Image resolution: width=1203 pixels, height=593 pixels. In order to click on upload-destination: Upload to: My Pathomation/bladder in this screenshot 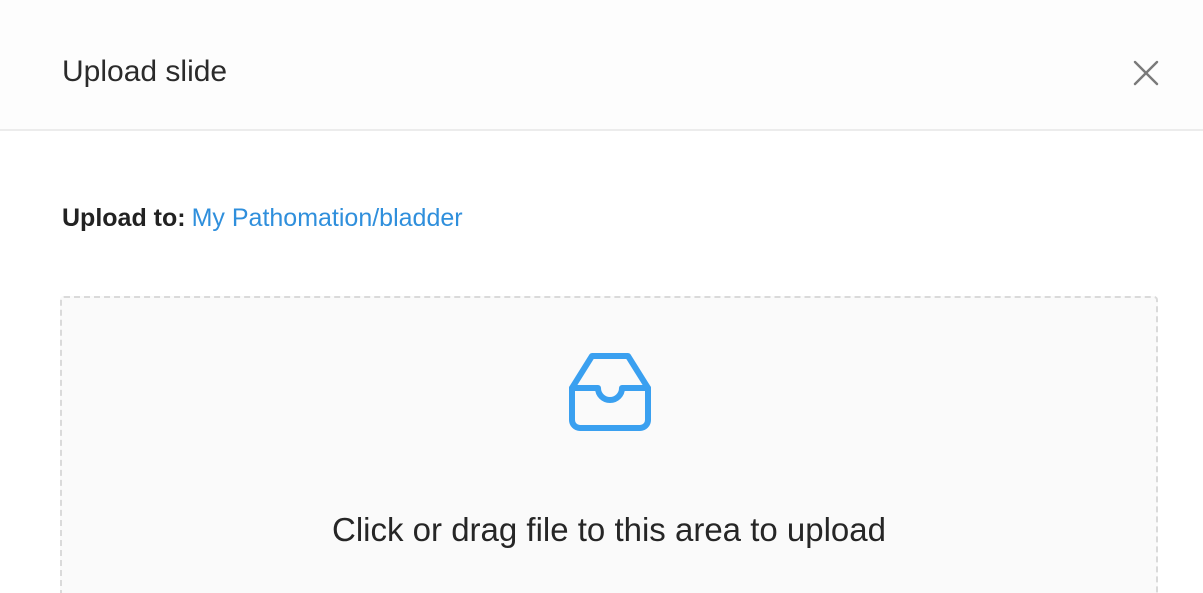, I will do `click(262, 218)`.